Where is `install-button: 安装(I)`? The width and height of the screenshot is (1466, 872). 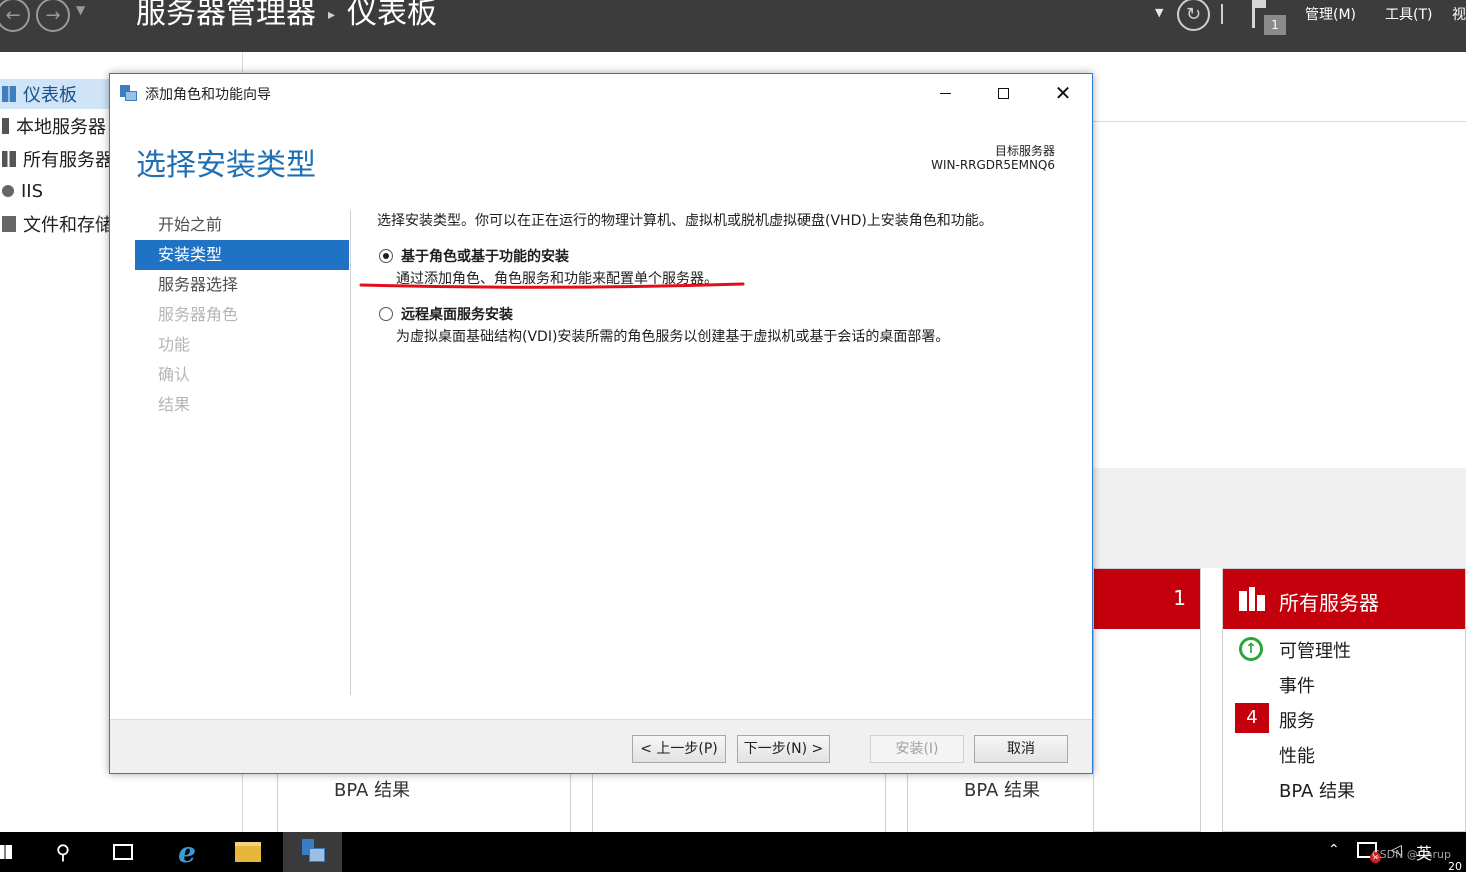 install-button: 安装(I) is located at coordinates (917, 749).